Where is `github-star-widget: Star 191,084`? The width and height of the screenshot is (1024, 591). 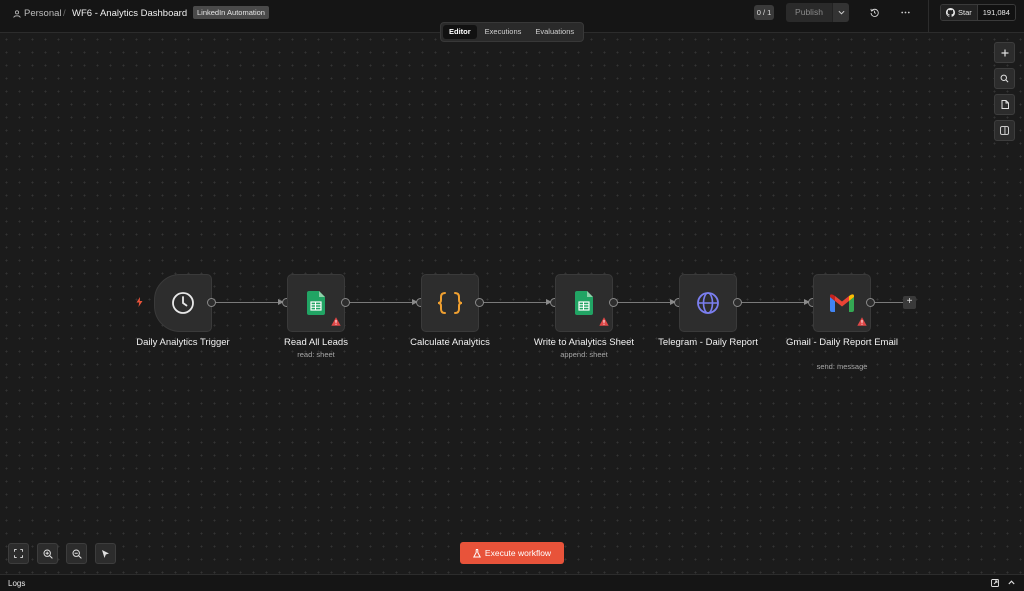
github-star-widget: Star 191,084 is located at coordinates (978, 12).